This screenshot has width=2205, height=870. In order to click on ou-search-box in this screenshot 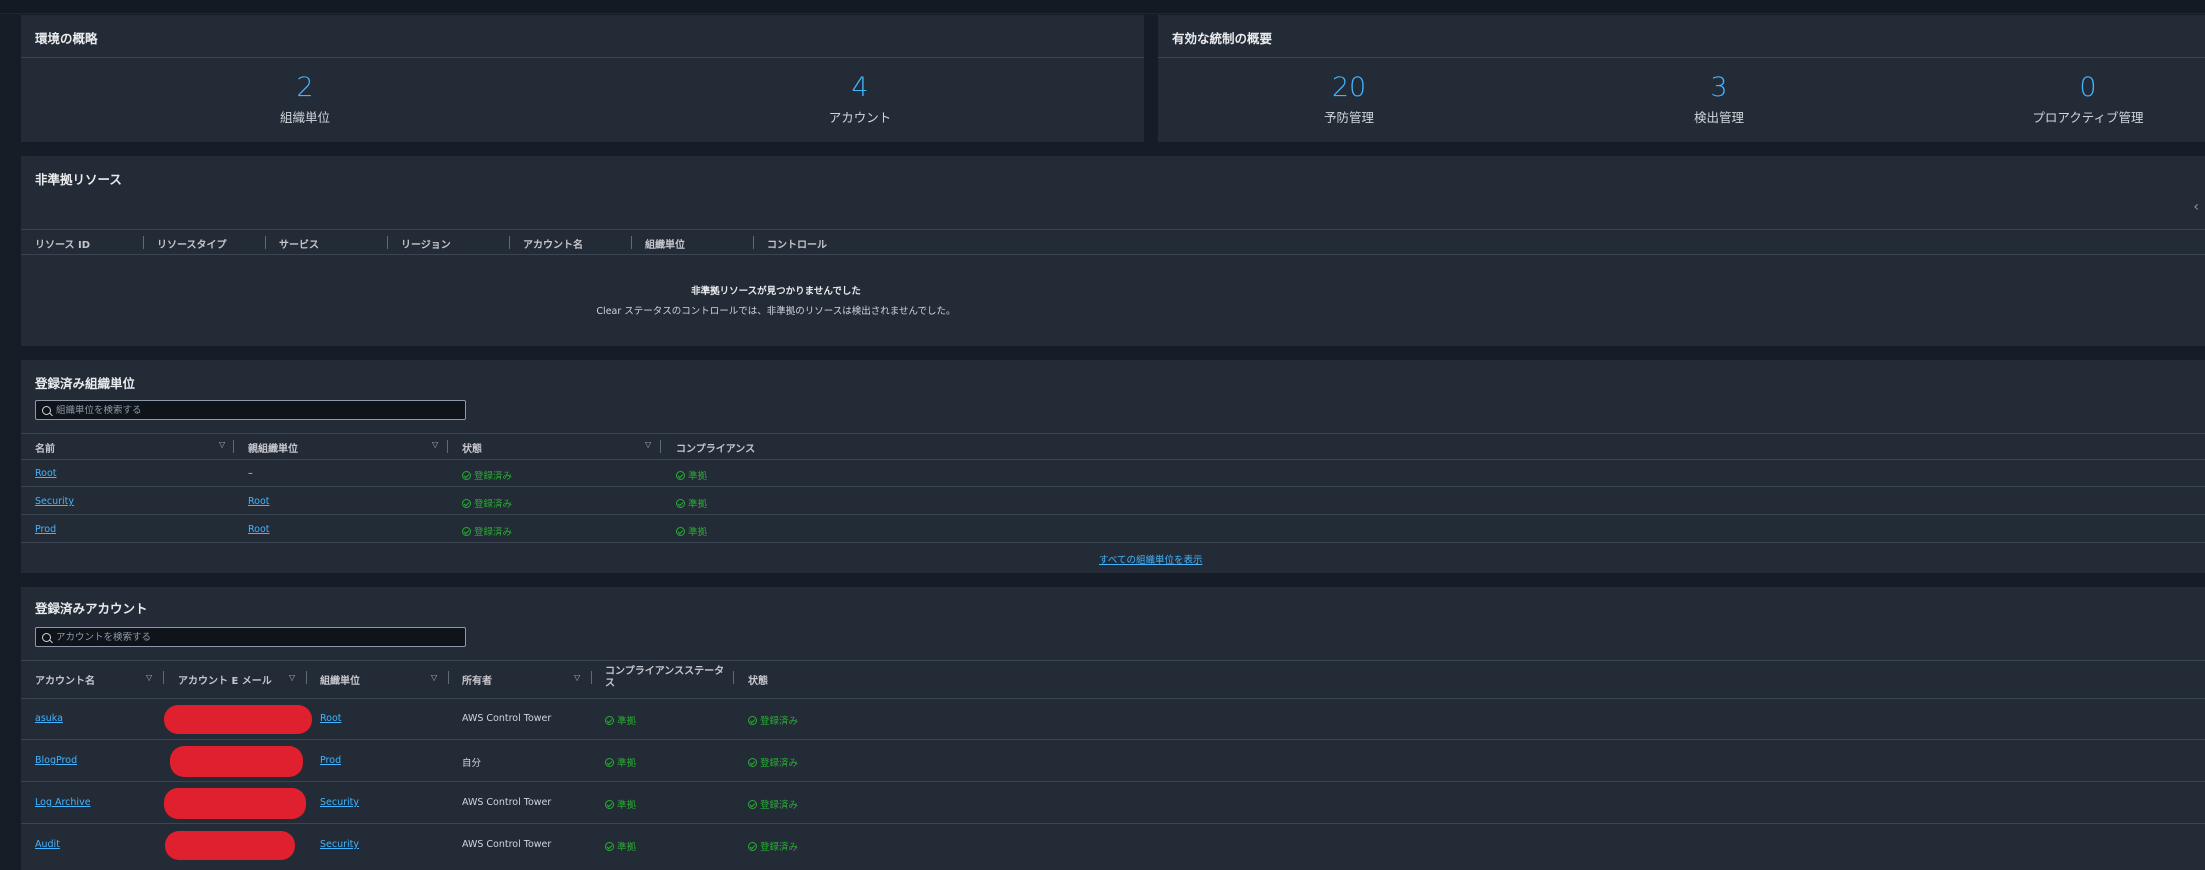, I will do `click(250, 410)`.